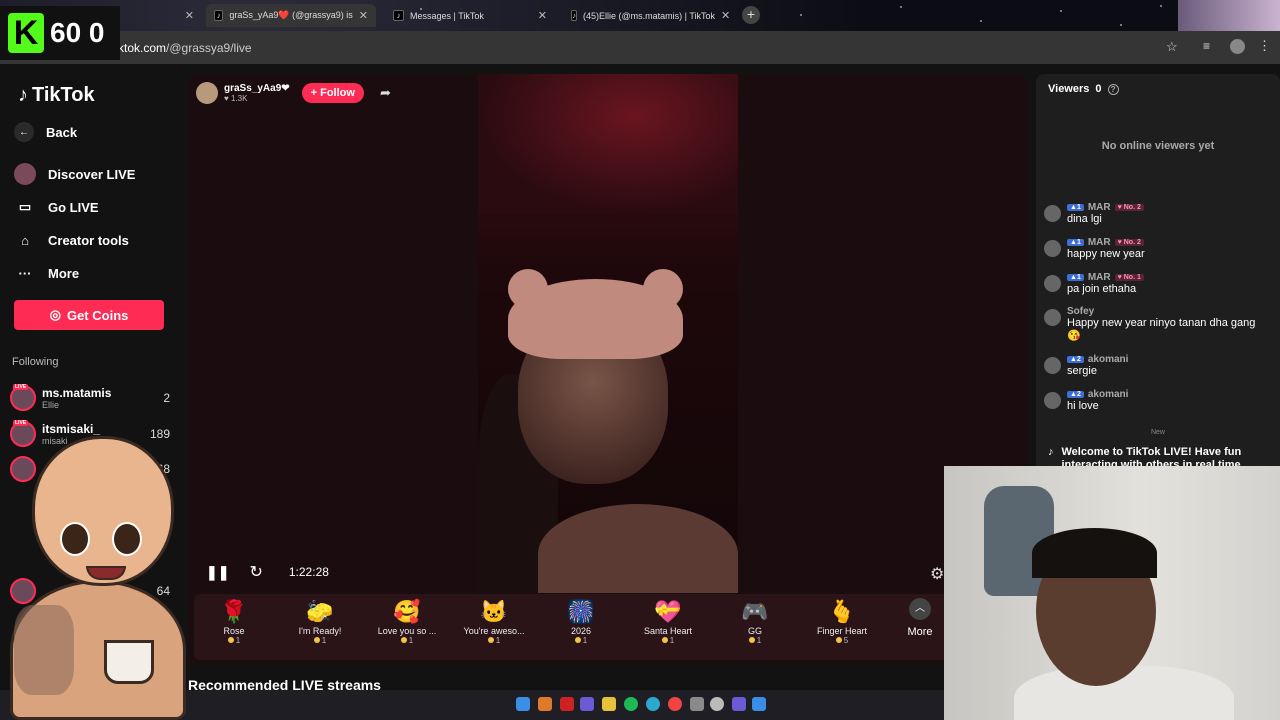 Image resolution: width=1280 pixels, height=720 pixels. I want to click on sticker-eye, so click(75, 539).